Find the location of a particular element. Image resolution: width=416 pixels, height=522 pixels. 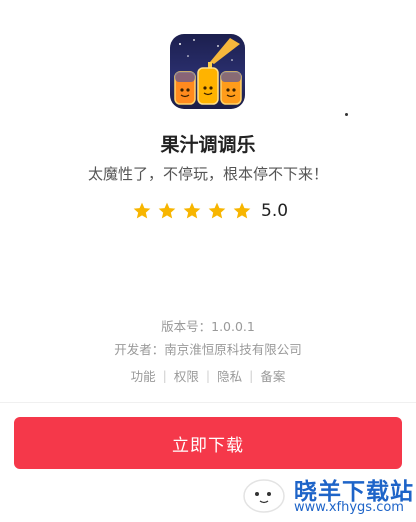

app-tagline: 太魔性了，不停玩，根本停不下来！ is located at coordinates (207, 174).